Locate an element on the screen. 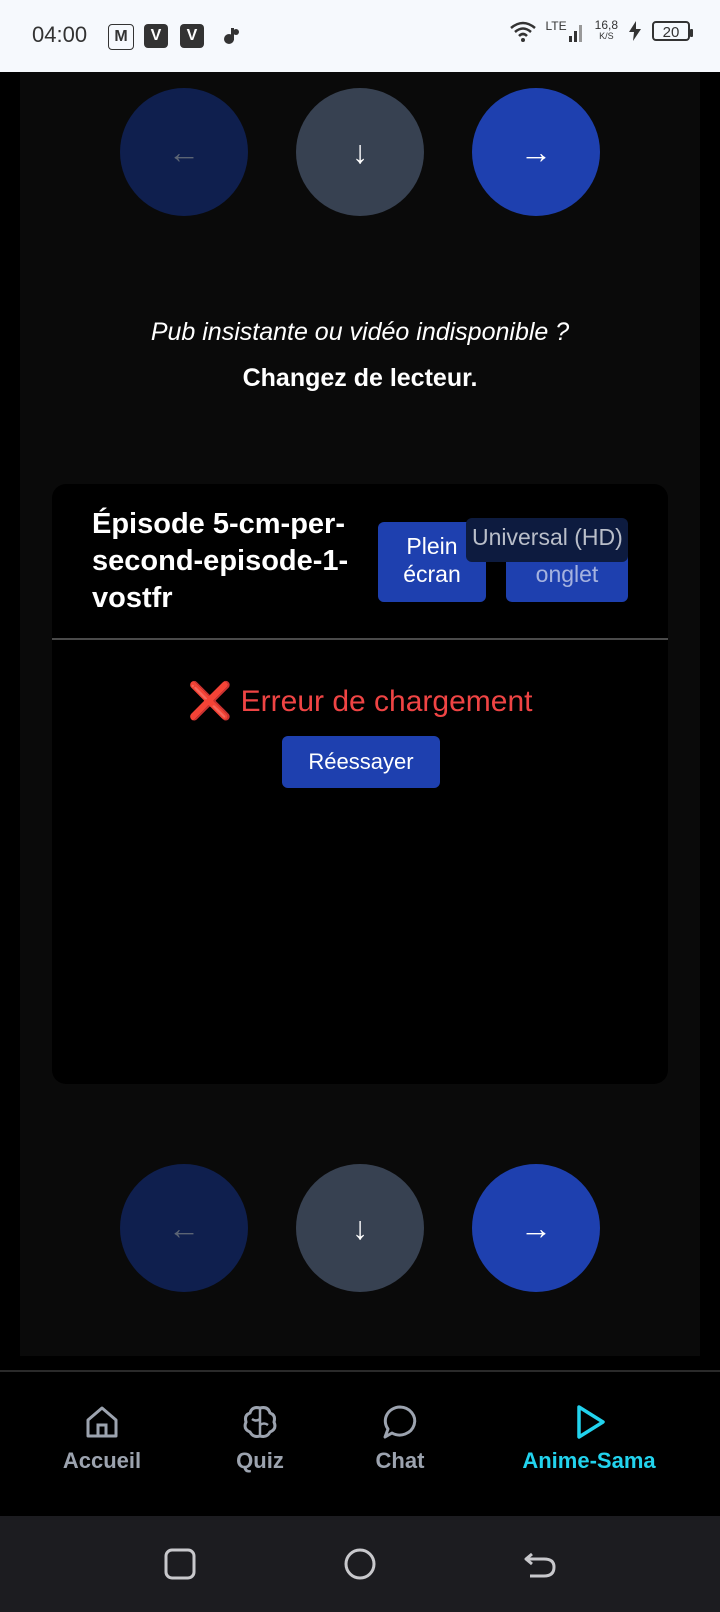 The image size is (720, 1612). server-select: Universal (HD) is located at coordinates (547, 540).